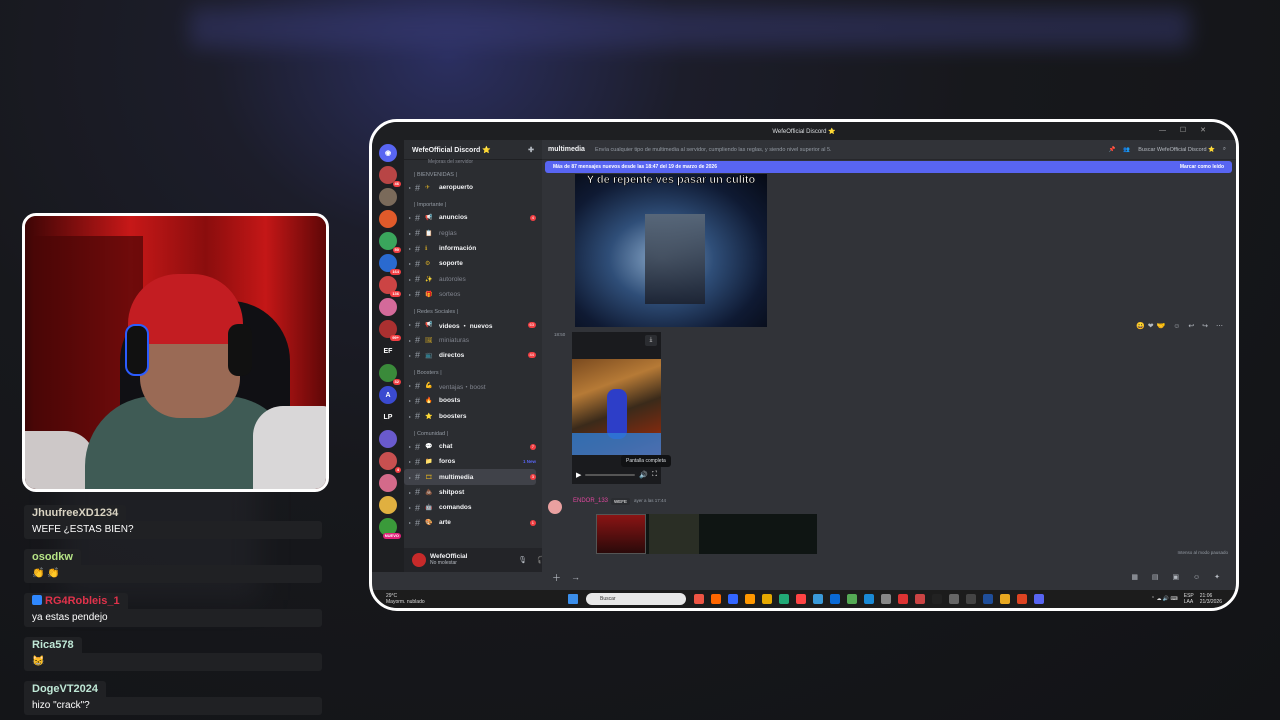 The width and height of the screenshot is (1280, 720). What do you see at coordinates (473, 370) in the screenshot?
I see `channel-category: | Boosters |` at bounding box center [473, 370].